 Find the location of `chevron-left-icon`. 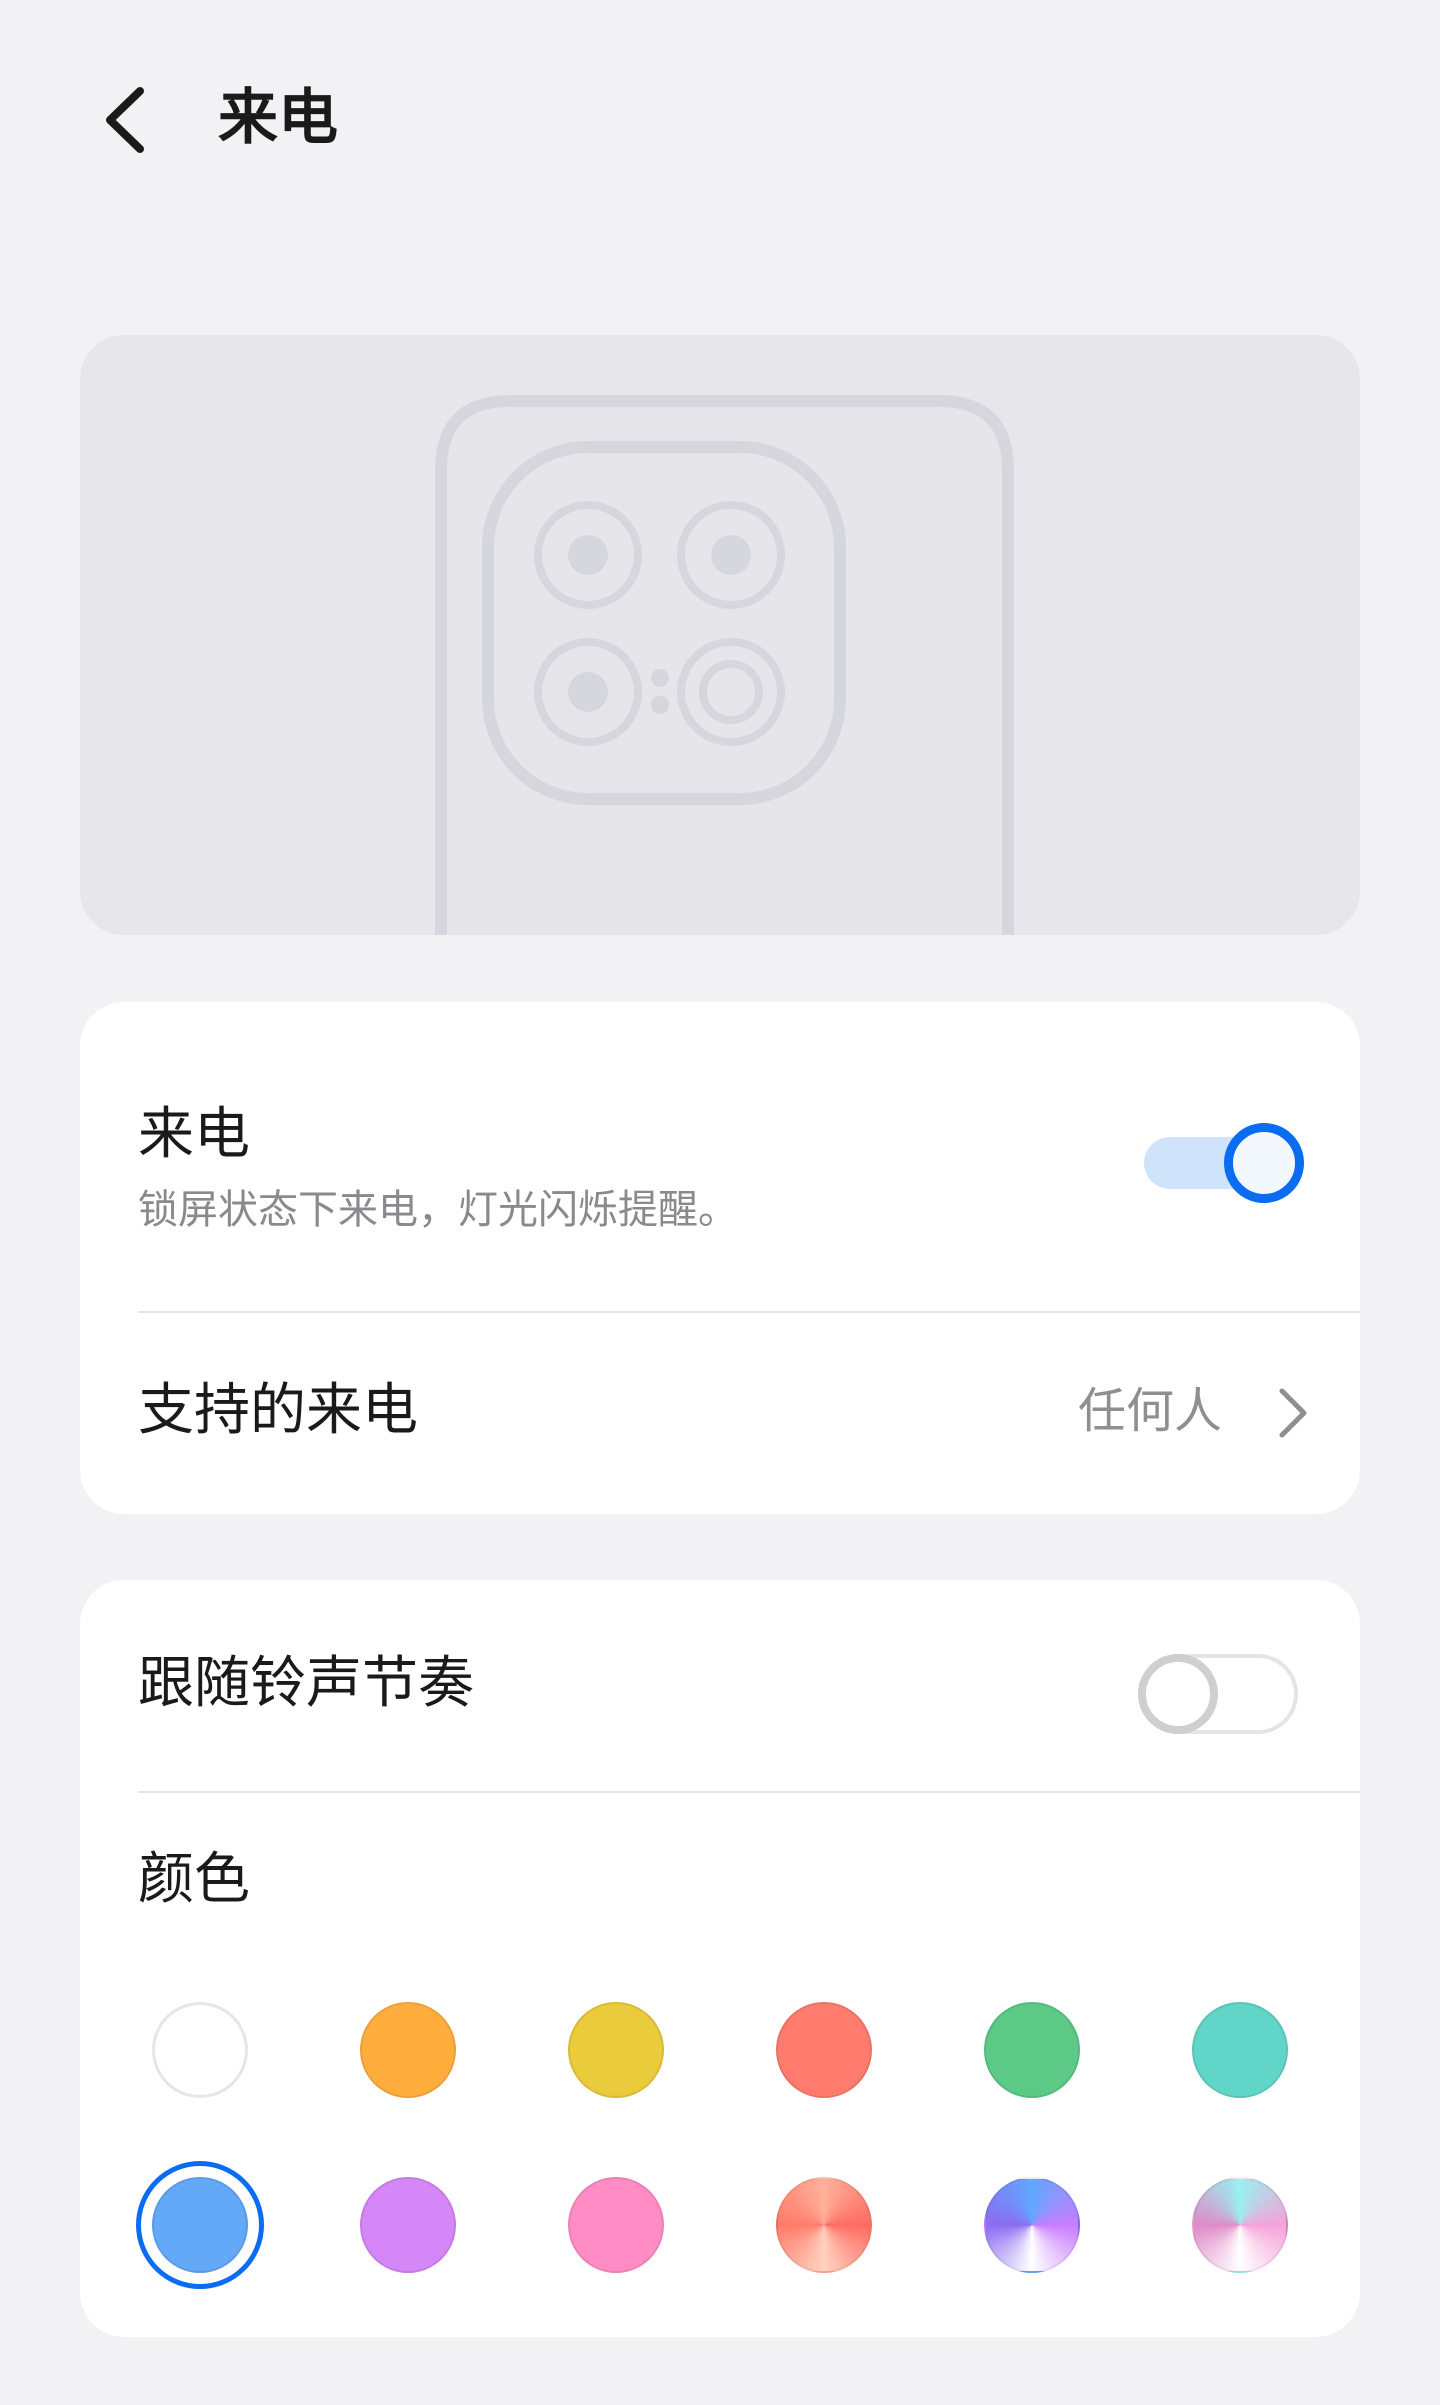

chevron-left-icon is located at coordinates (125, 120).